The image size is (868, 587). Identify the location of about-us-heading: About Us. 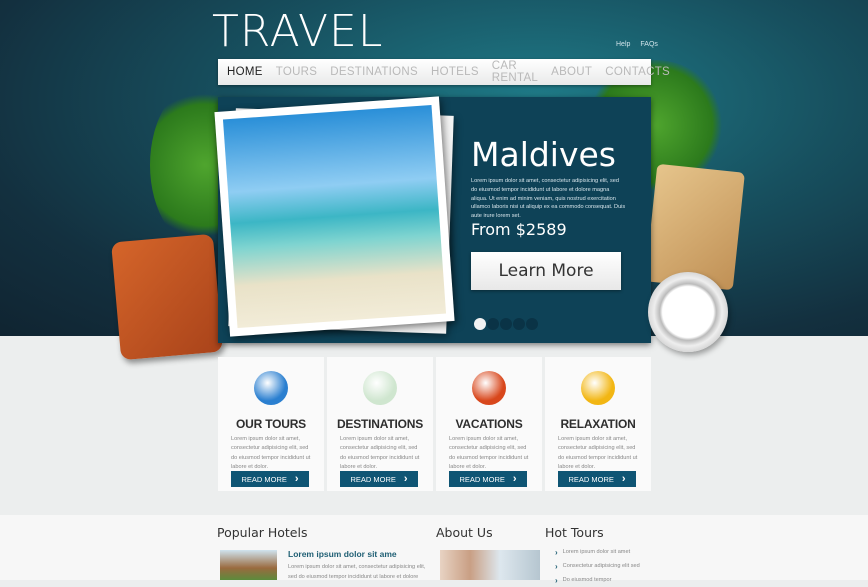
(464, 532).